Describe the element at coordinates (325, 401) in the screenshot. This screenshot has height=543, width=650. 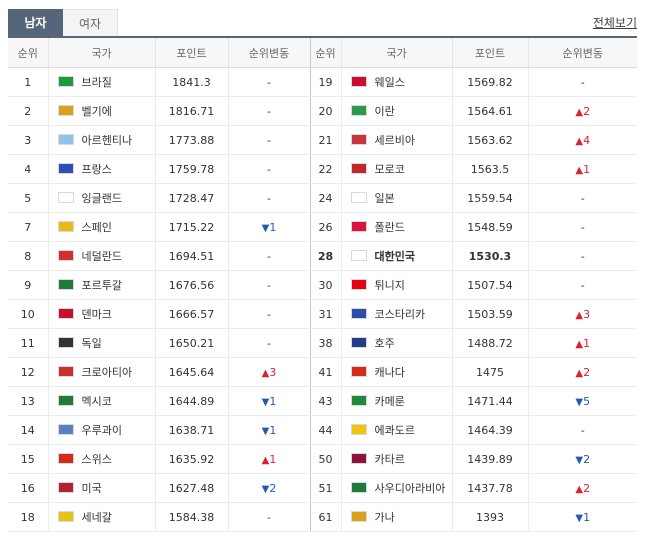
I see `rank-cell: 43` at that location.